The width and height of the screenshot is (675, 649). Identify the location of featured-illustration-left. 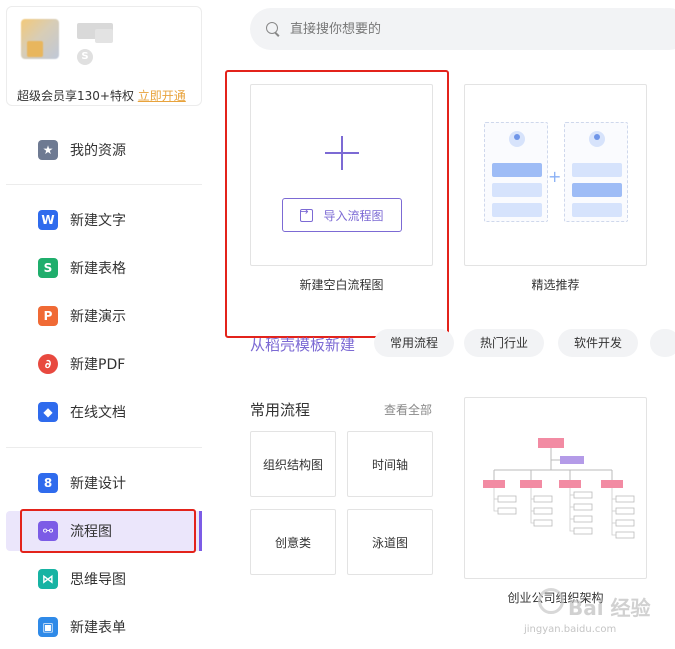
(516, 172).